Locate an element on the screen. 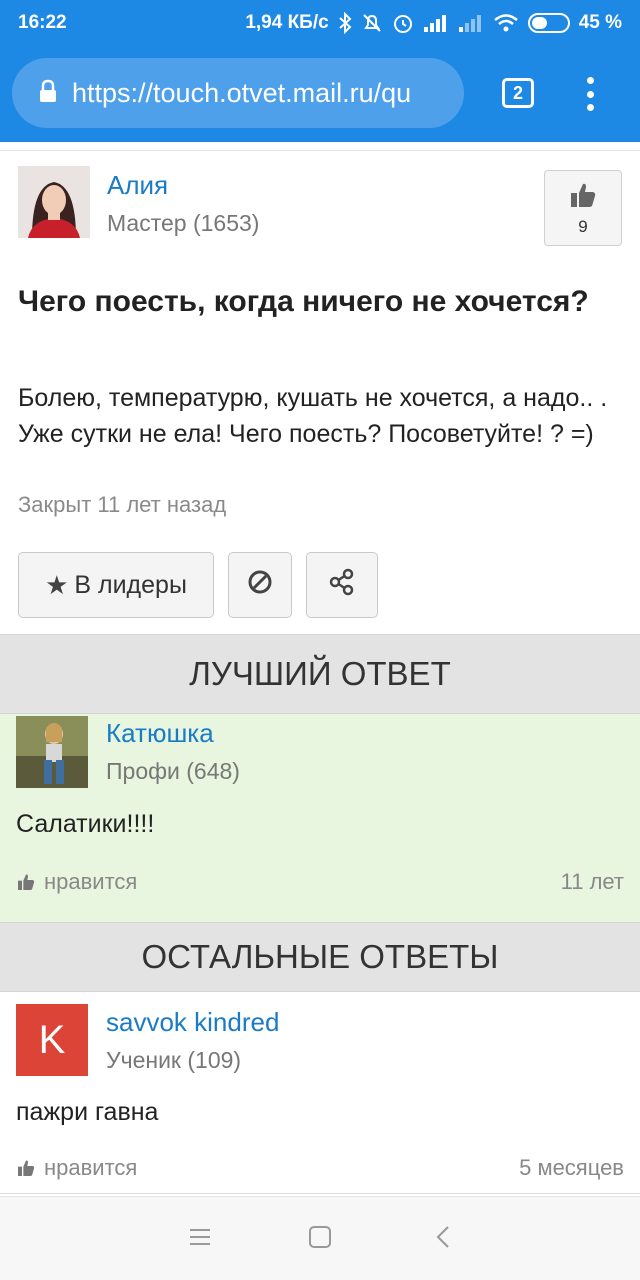  home-icon is located at coordinates (320, 1239).